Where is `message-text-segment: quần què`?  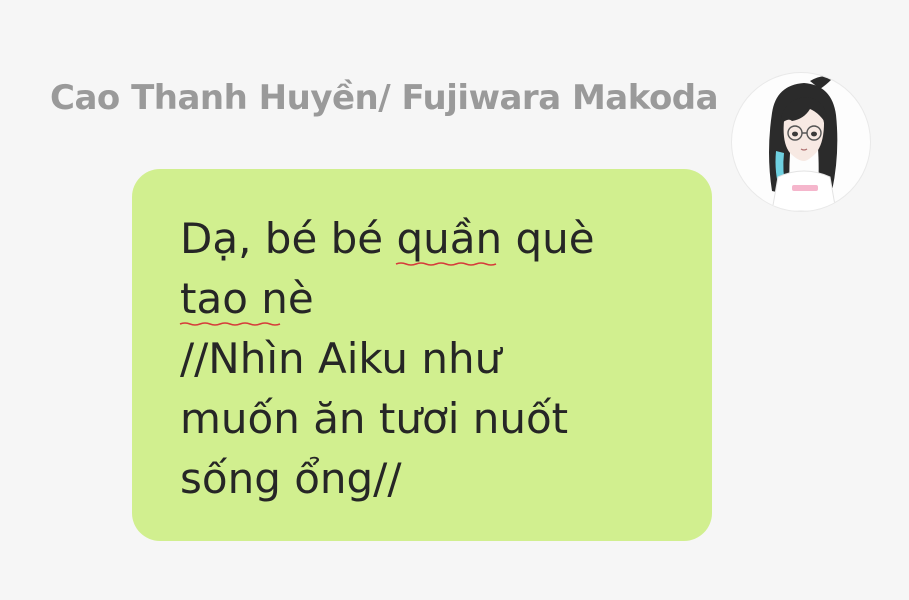 message-text-segment: quần què is located at coordinates (495, 238).